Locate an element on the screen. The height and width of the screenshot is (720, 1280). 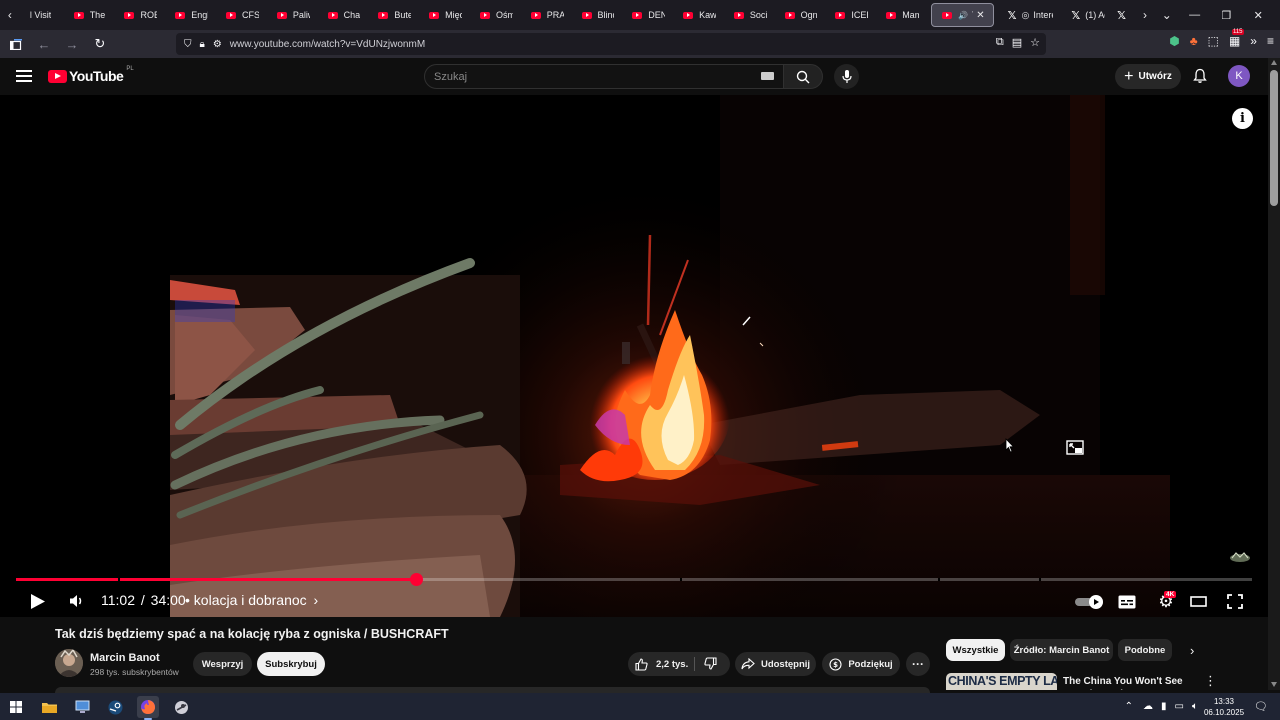
file-explorer-icon is located at coordinates (49, 707).